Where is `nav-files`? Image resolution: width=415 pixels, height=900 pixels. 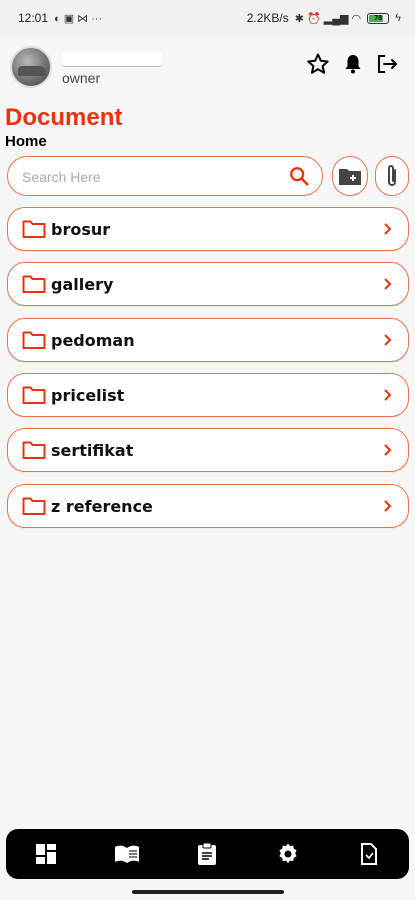 nav-files is located at coordinates (369, 854).